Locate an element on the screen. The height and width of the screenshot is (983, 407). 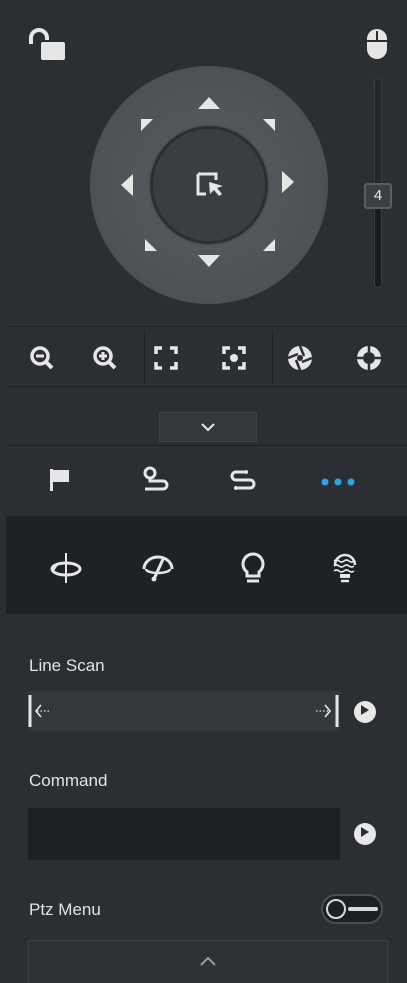
command-play-button is located at coordinates (365, 834).